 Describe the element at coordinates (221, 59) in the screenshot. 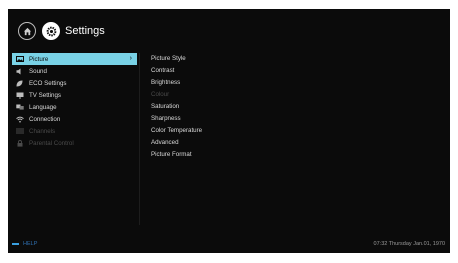

I see `submenu-item-picture-style: Picture Style` at that location.